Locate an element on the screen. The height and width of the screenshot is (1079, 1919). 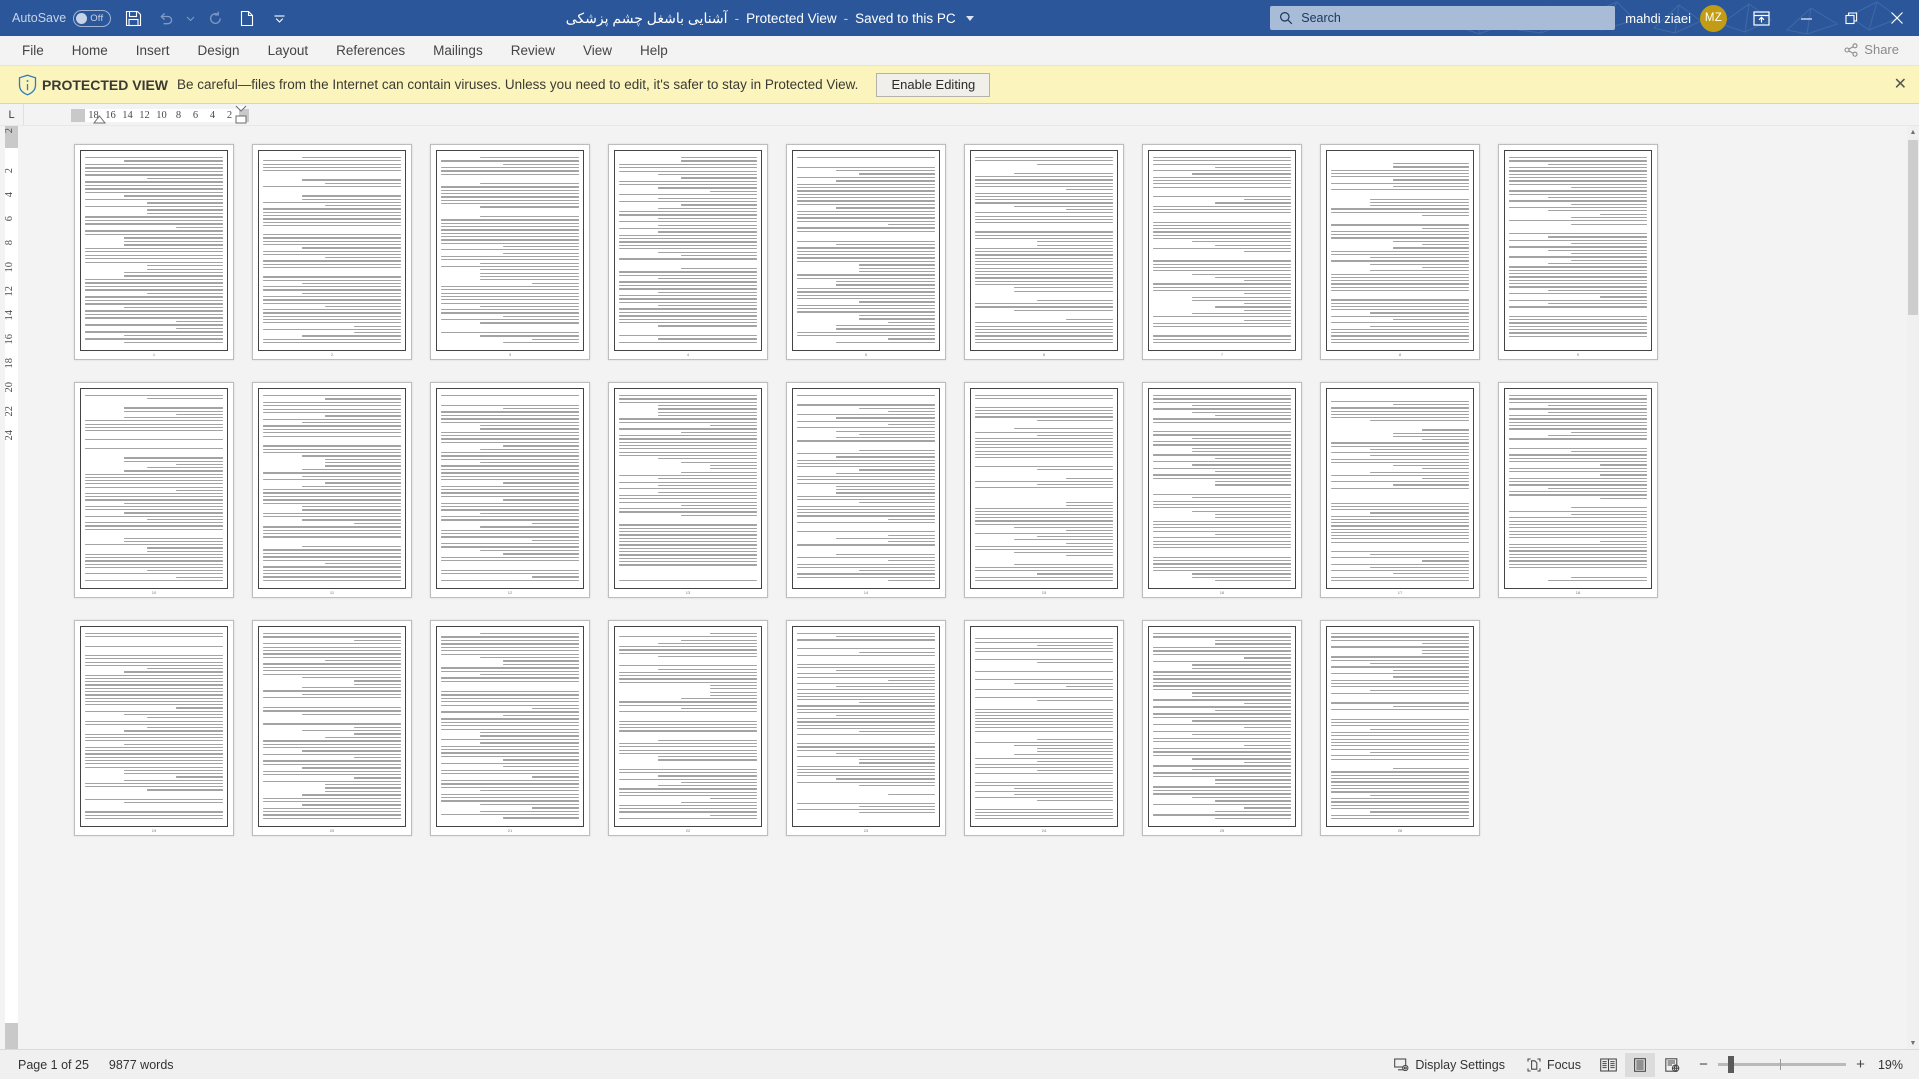
tab-review: Review is located at coordinates (533, 50).